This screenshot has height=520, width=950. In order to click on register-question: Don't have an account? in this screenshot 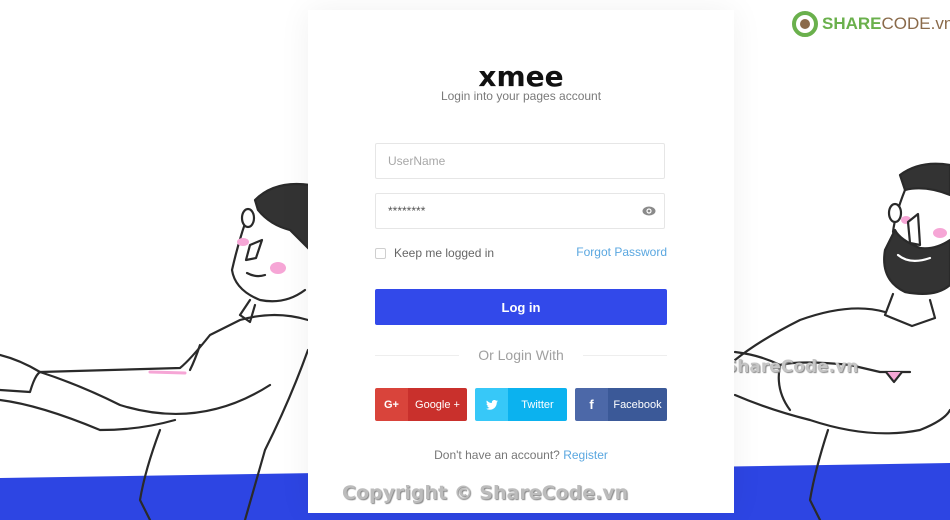, I will do `click(497, 455)`.